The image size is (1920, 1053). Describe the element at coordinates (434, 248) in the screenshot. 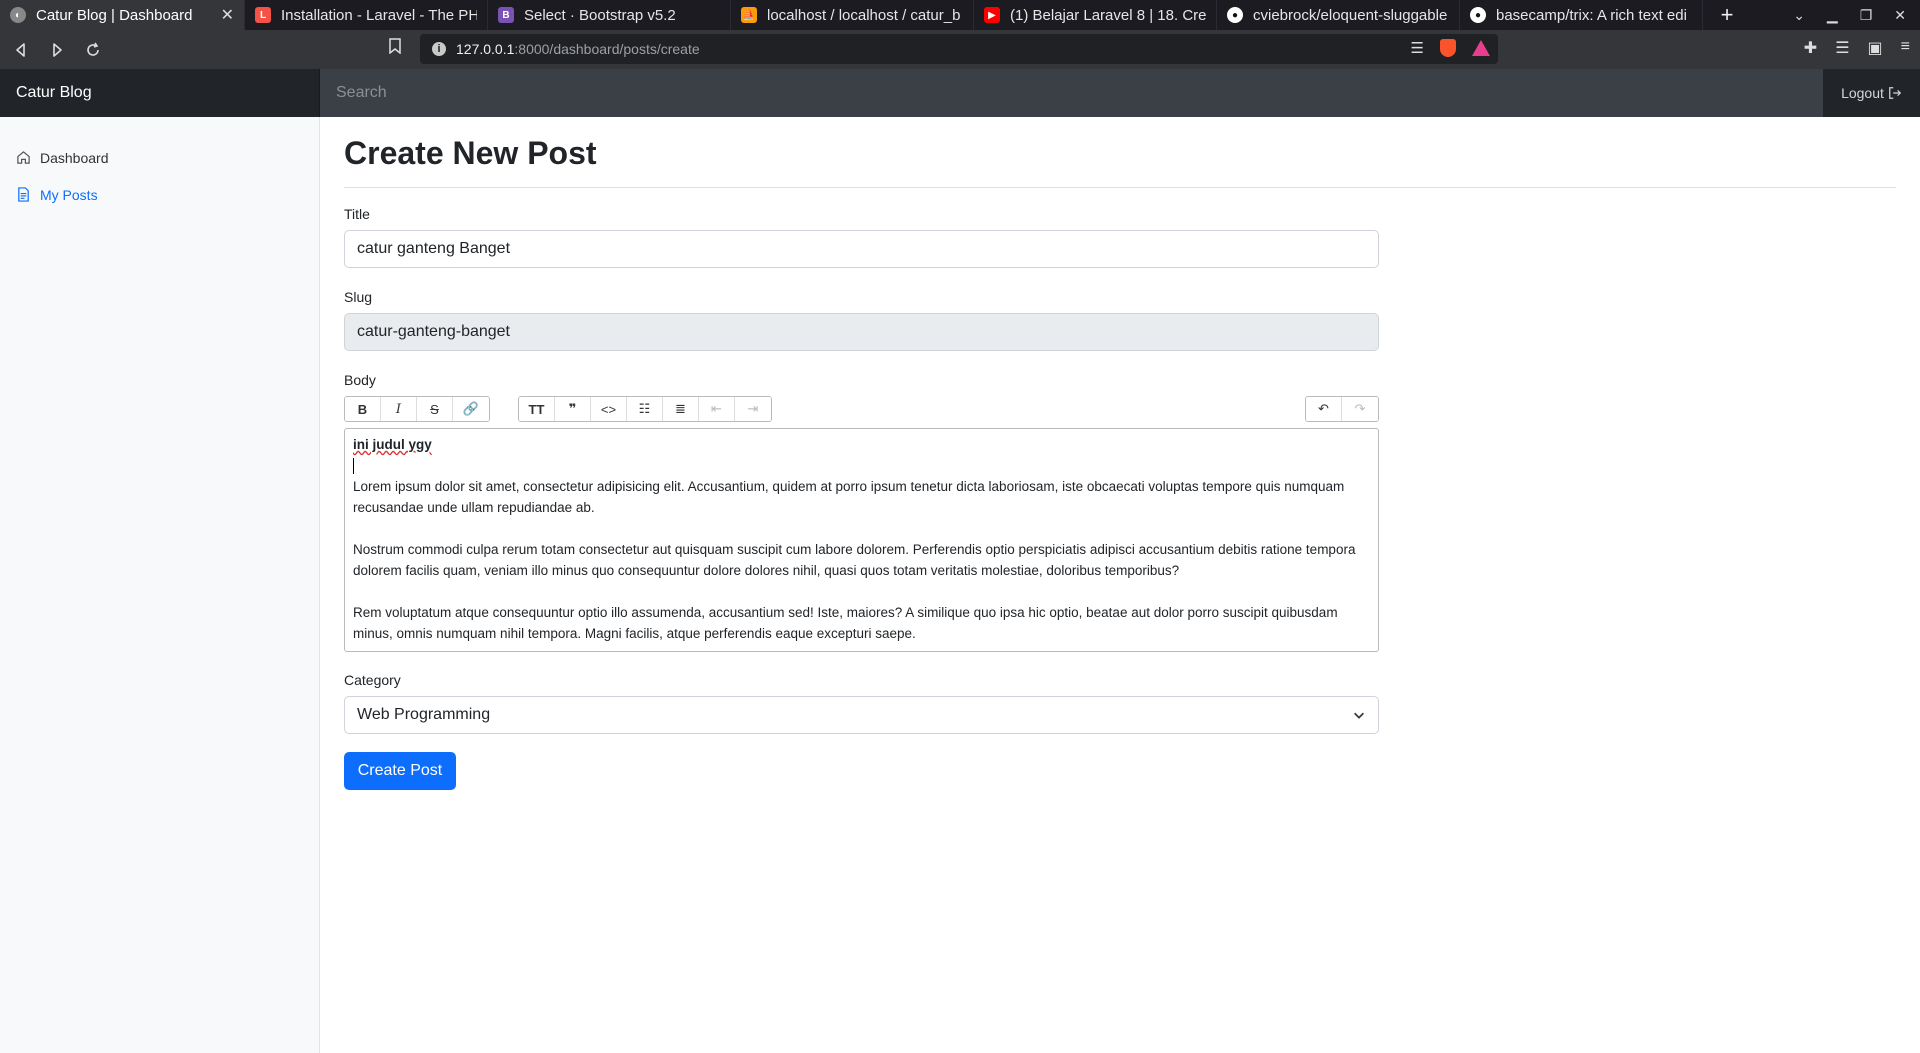

I see `title-value: catur ganteng Banget` at that location.